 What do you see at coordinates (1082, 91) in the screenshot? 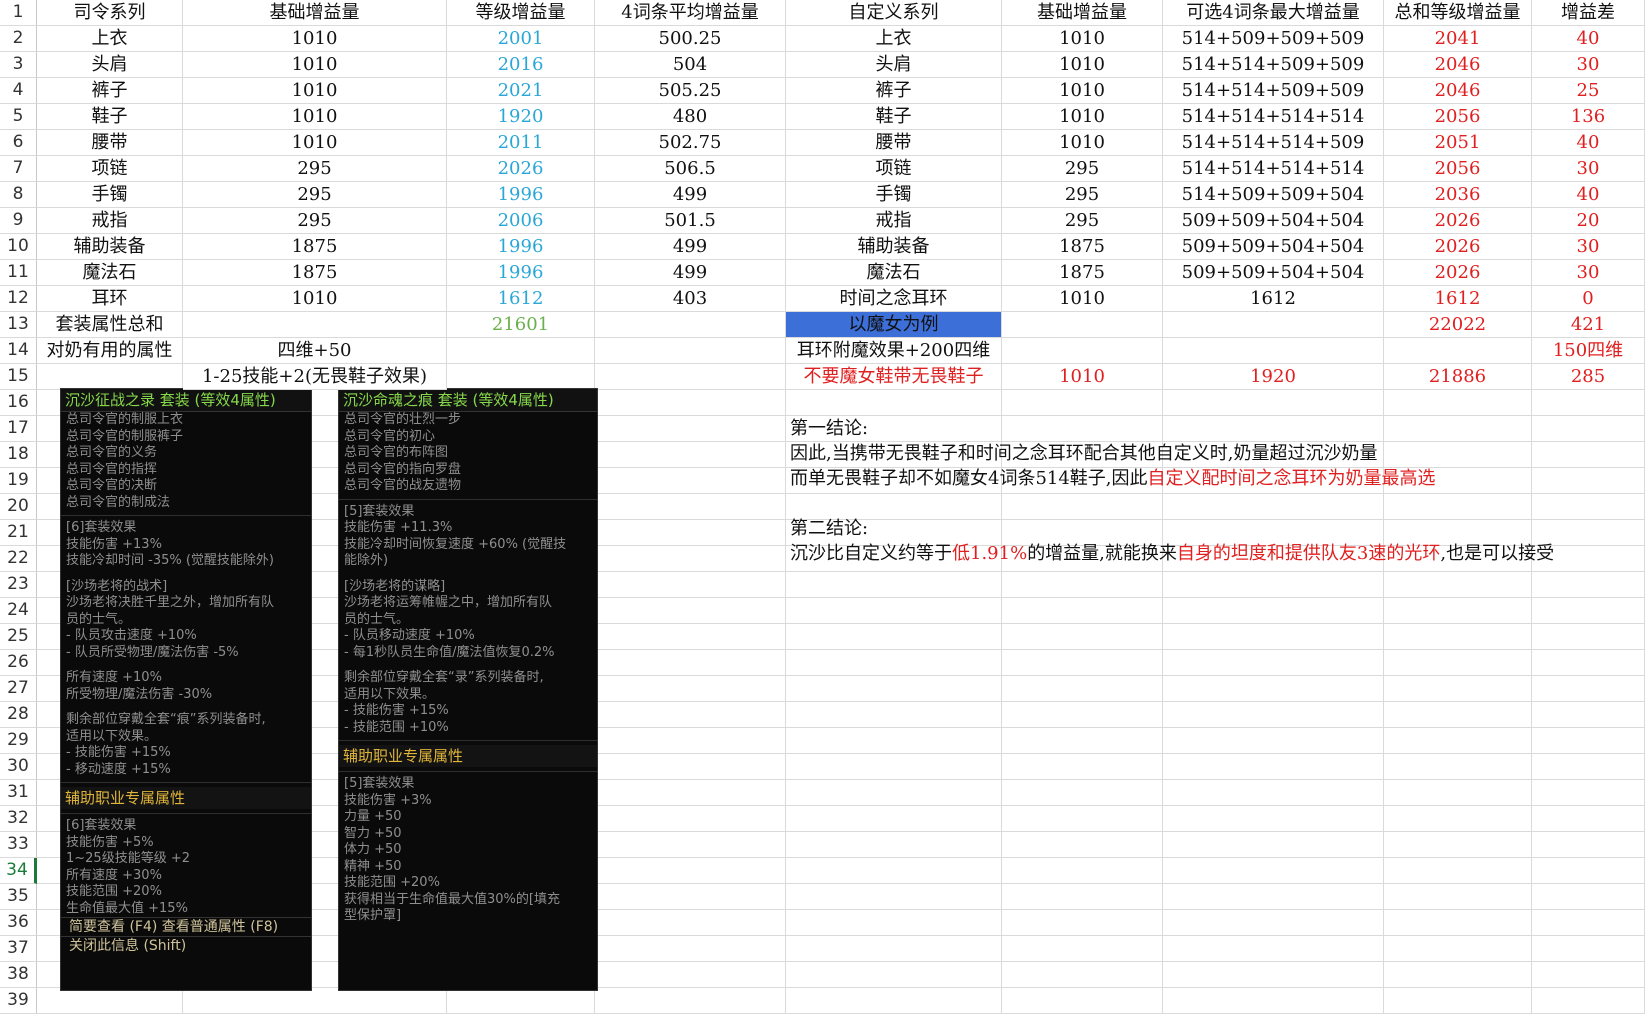
I see `cell-r4-c5: 1010` at bounding box center [1082, 91].